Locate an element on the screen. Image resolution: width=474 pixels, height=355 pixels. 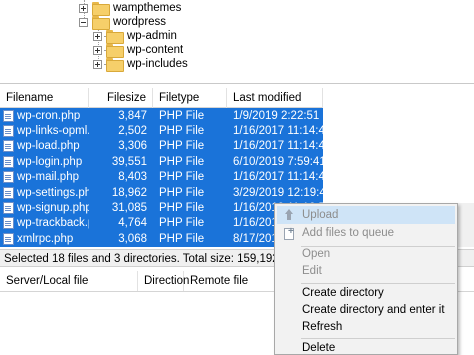
file-size: 3,306 is located at coordinates (132, 146).